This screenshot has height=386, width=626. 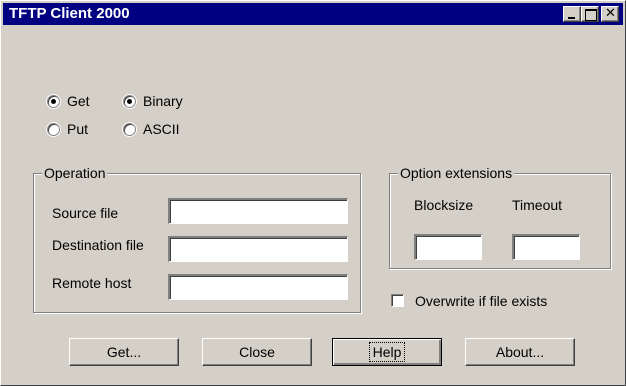 I want to click on radio-put-indicator, so click(x=53, y=129).